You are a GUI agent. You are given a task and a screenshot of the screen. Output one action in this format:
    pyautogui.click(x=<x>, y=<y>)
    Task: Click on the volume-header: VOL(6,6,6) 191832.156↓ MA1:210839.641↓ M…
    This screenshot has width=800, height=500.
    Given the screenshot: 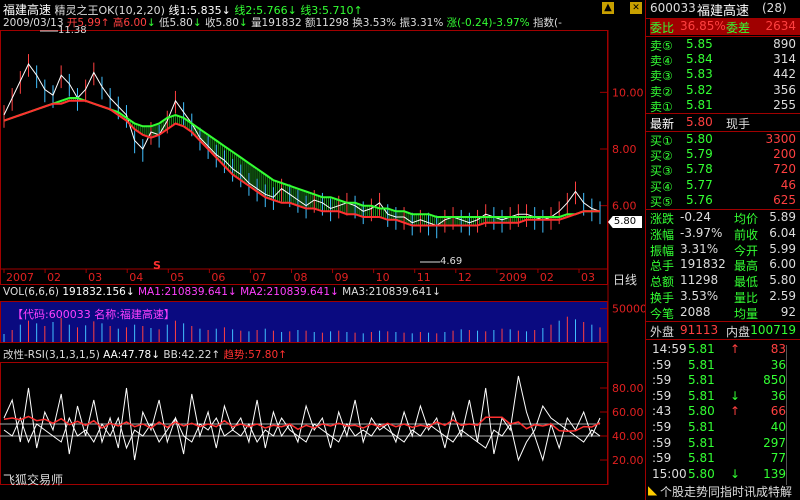 What is the action you would take?
    pyautogui.click(x=222, y=292)
    